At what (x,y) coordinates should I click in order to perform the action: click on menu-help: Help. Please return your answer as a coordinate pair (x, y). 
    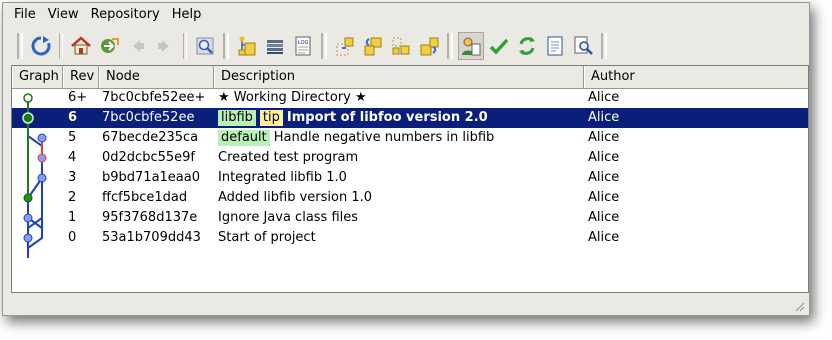
    Looking at the image, I should click on (187, 15).